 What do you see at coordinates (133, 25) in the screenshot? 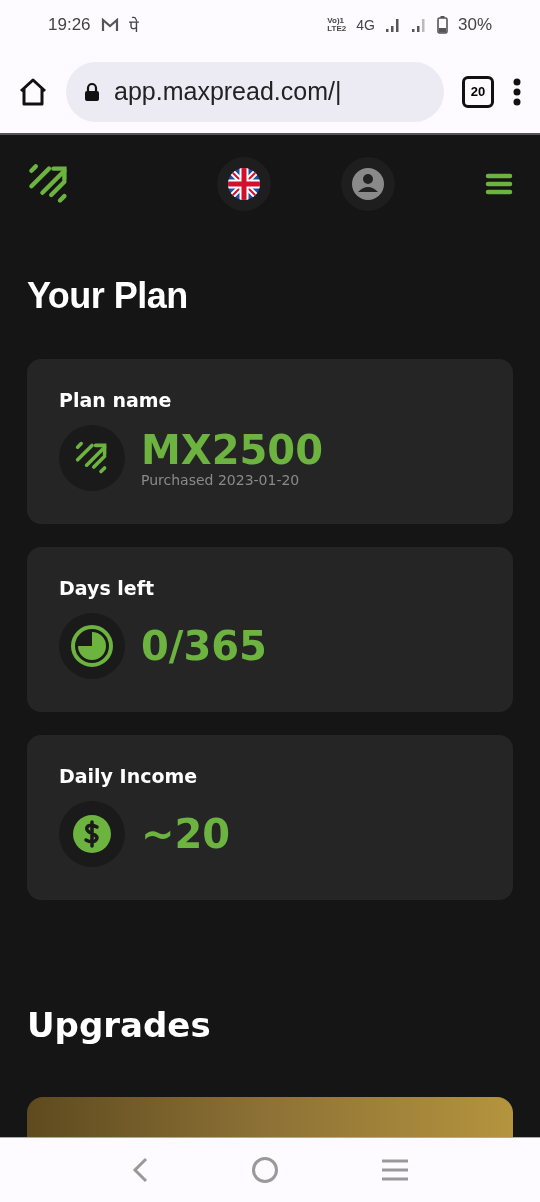
I see `notification-icon: पे` at bounding box center [133, 25].